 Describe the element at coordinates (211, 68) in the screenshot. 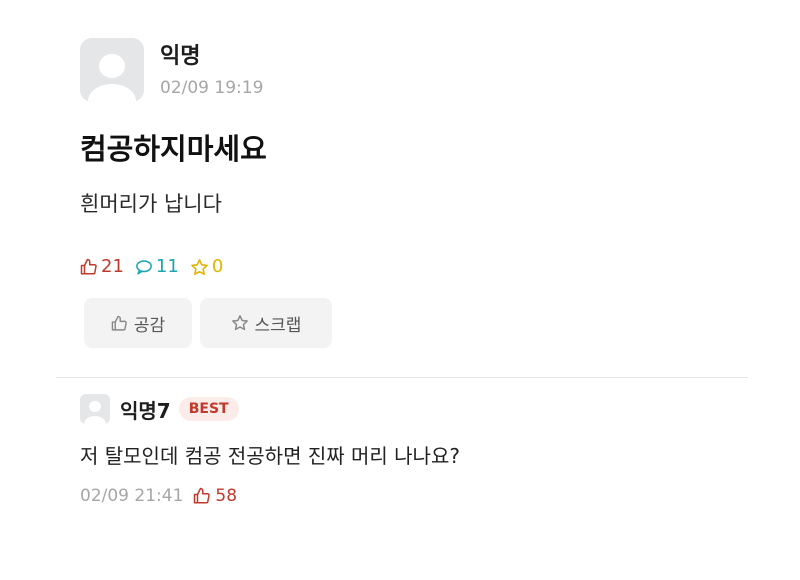

I see `author-info: 익명 02/09 19:19` at that location.